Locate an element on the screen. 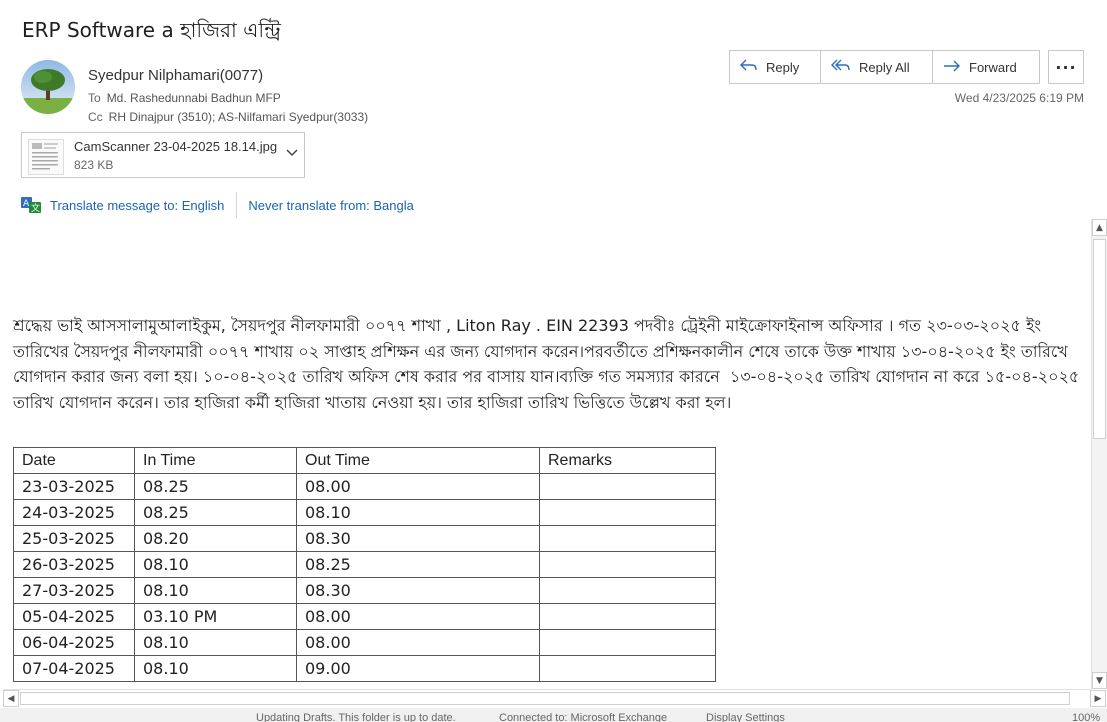 This screenshot has width=1107, height=722. table-row: 25-03-2025 08.20 08.30 is located at coordinates (364, 538).